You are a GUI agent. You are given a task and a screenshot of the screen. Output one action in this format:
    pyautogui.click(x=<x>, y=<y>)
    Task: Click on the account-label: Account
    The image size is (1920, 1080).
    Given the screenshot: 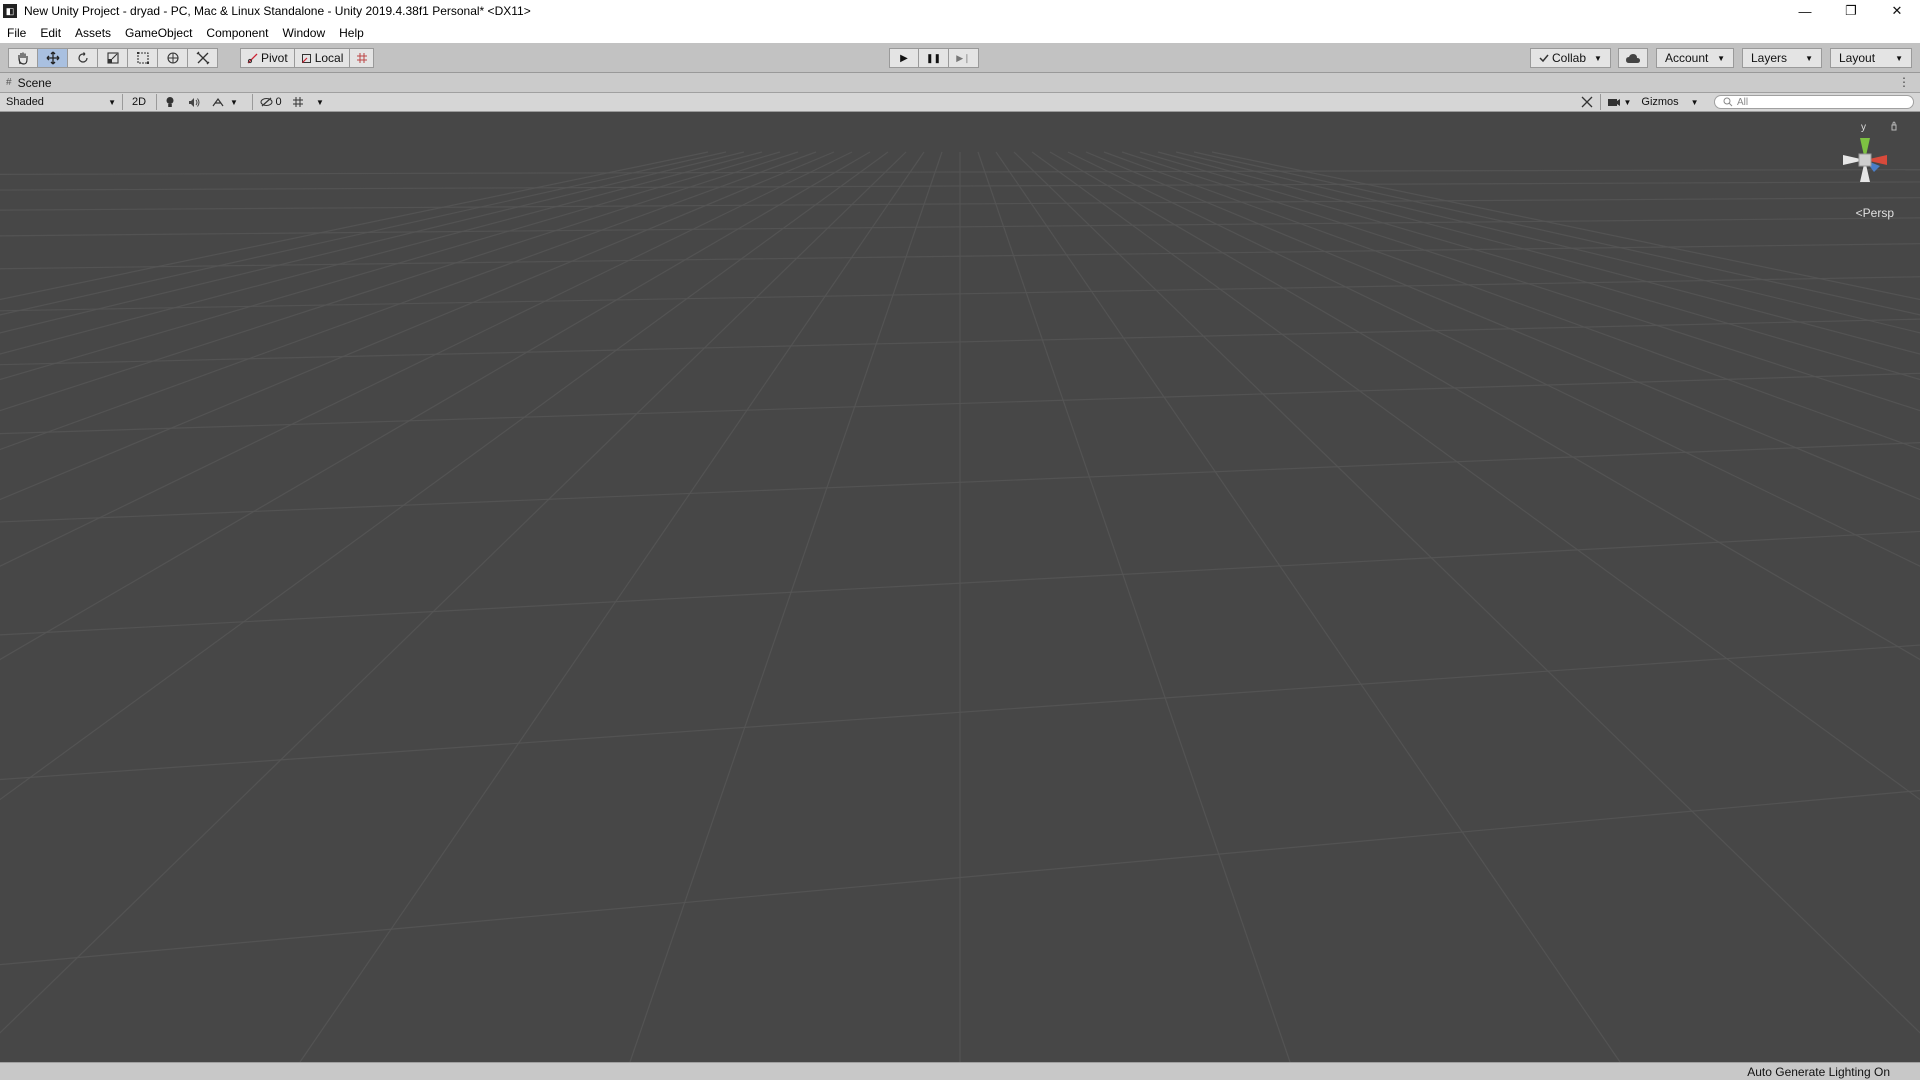 What is the action you would take?
    pyautogui.click(x=1687, y=58)
    